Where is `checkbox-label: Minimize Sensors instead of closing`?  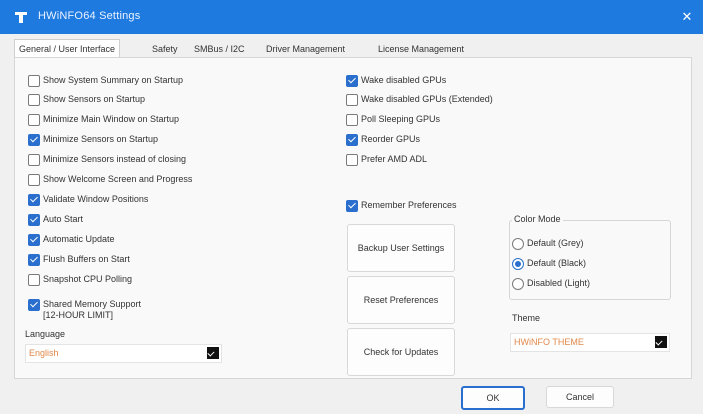
checkbox-label: Minimize Sensors instead of closing is located at coordinates (115, 159).